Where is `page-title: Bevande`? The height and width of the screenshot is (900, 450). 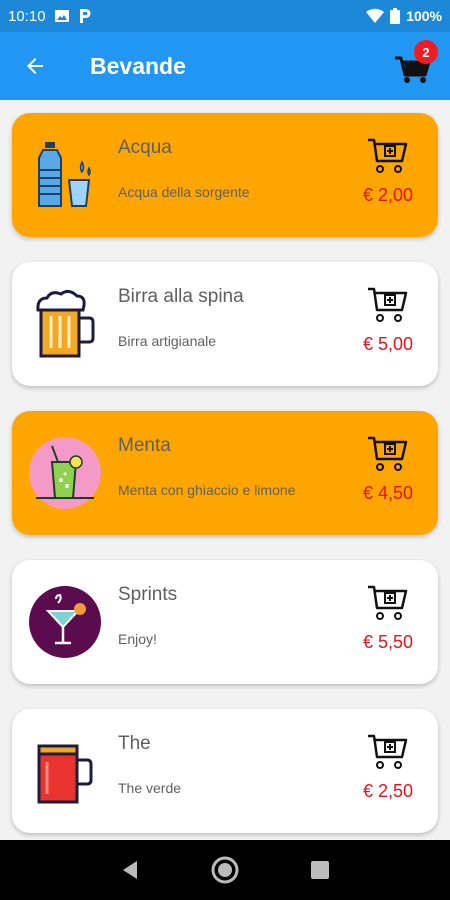
page-title: Bevande is located at coordinates (138, 65).